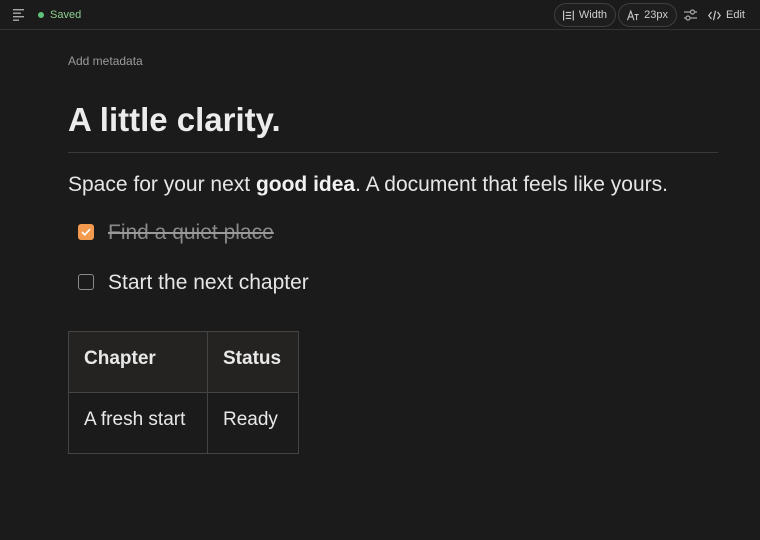 The height and width of the screenshot is (540, 760). I want to click on save-status-label: Saved, so click(66, 15).